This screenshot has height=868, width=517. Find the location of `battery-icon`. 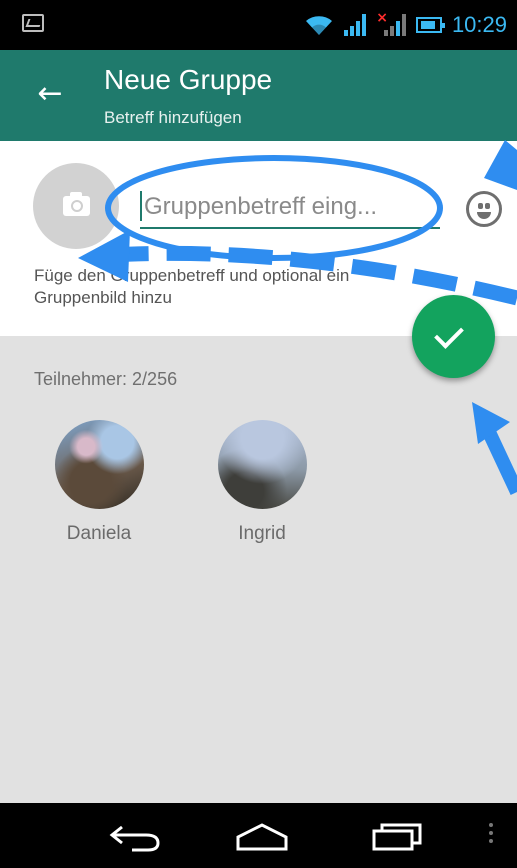

battery-icon is located at coordinates (430, 25).